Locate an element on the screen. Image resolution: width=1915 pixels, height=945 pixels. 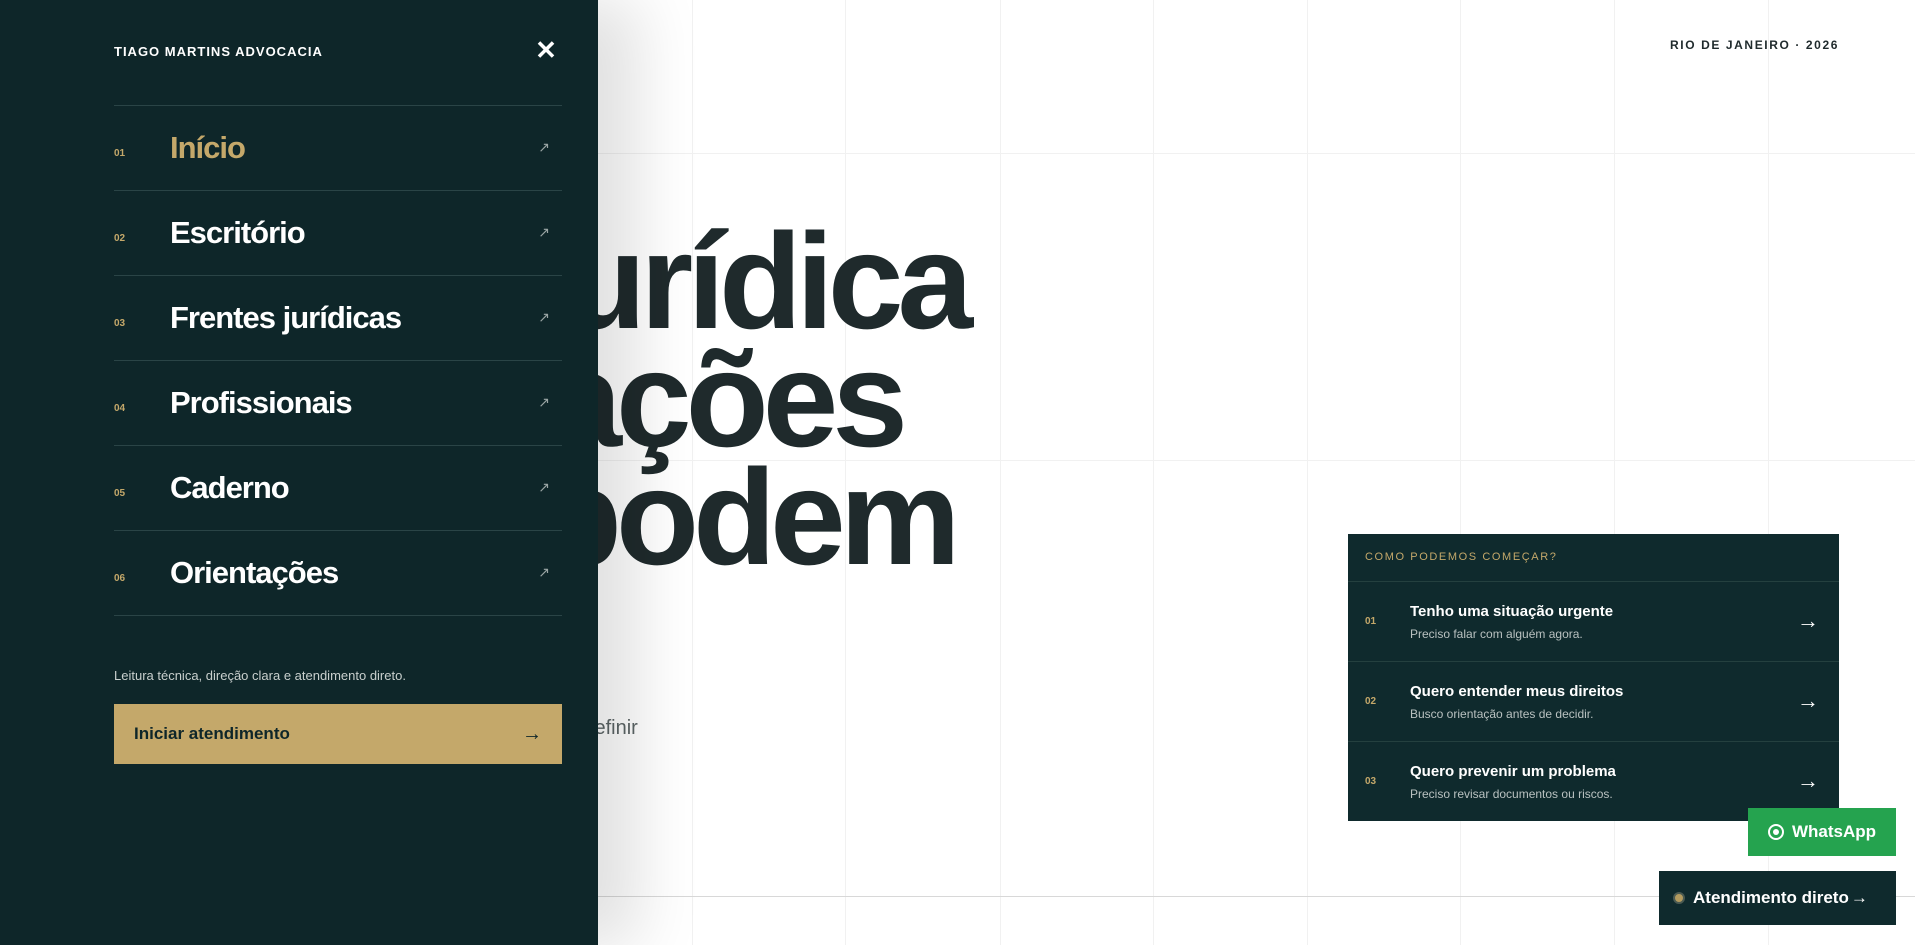
menu-item-inicio: 01 Início ↗ is located at coordinates (338, 148).